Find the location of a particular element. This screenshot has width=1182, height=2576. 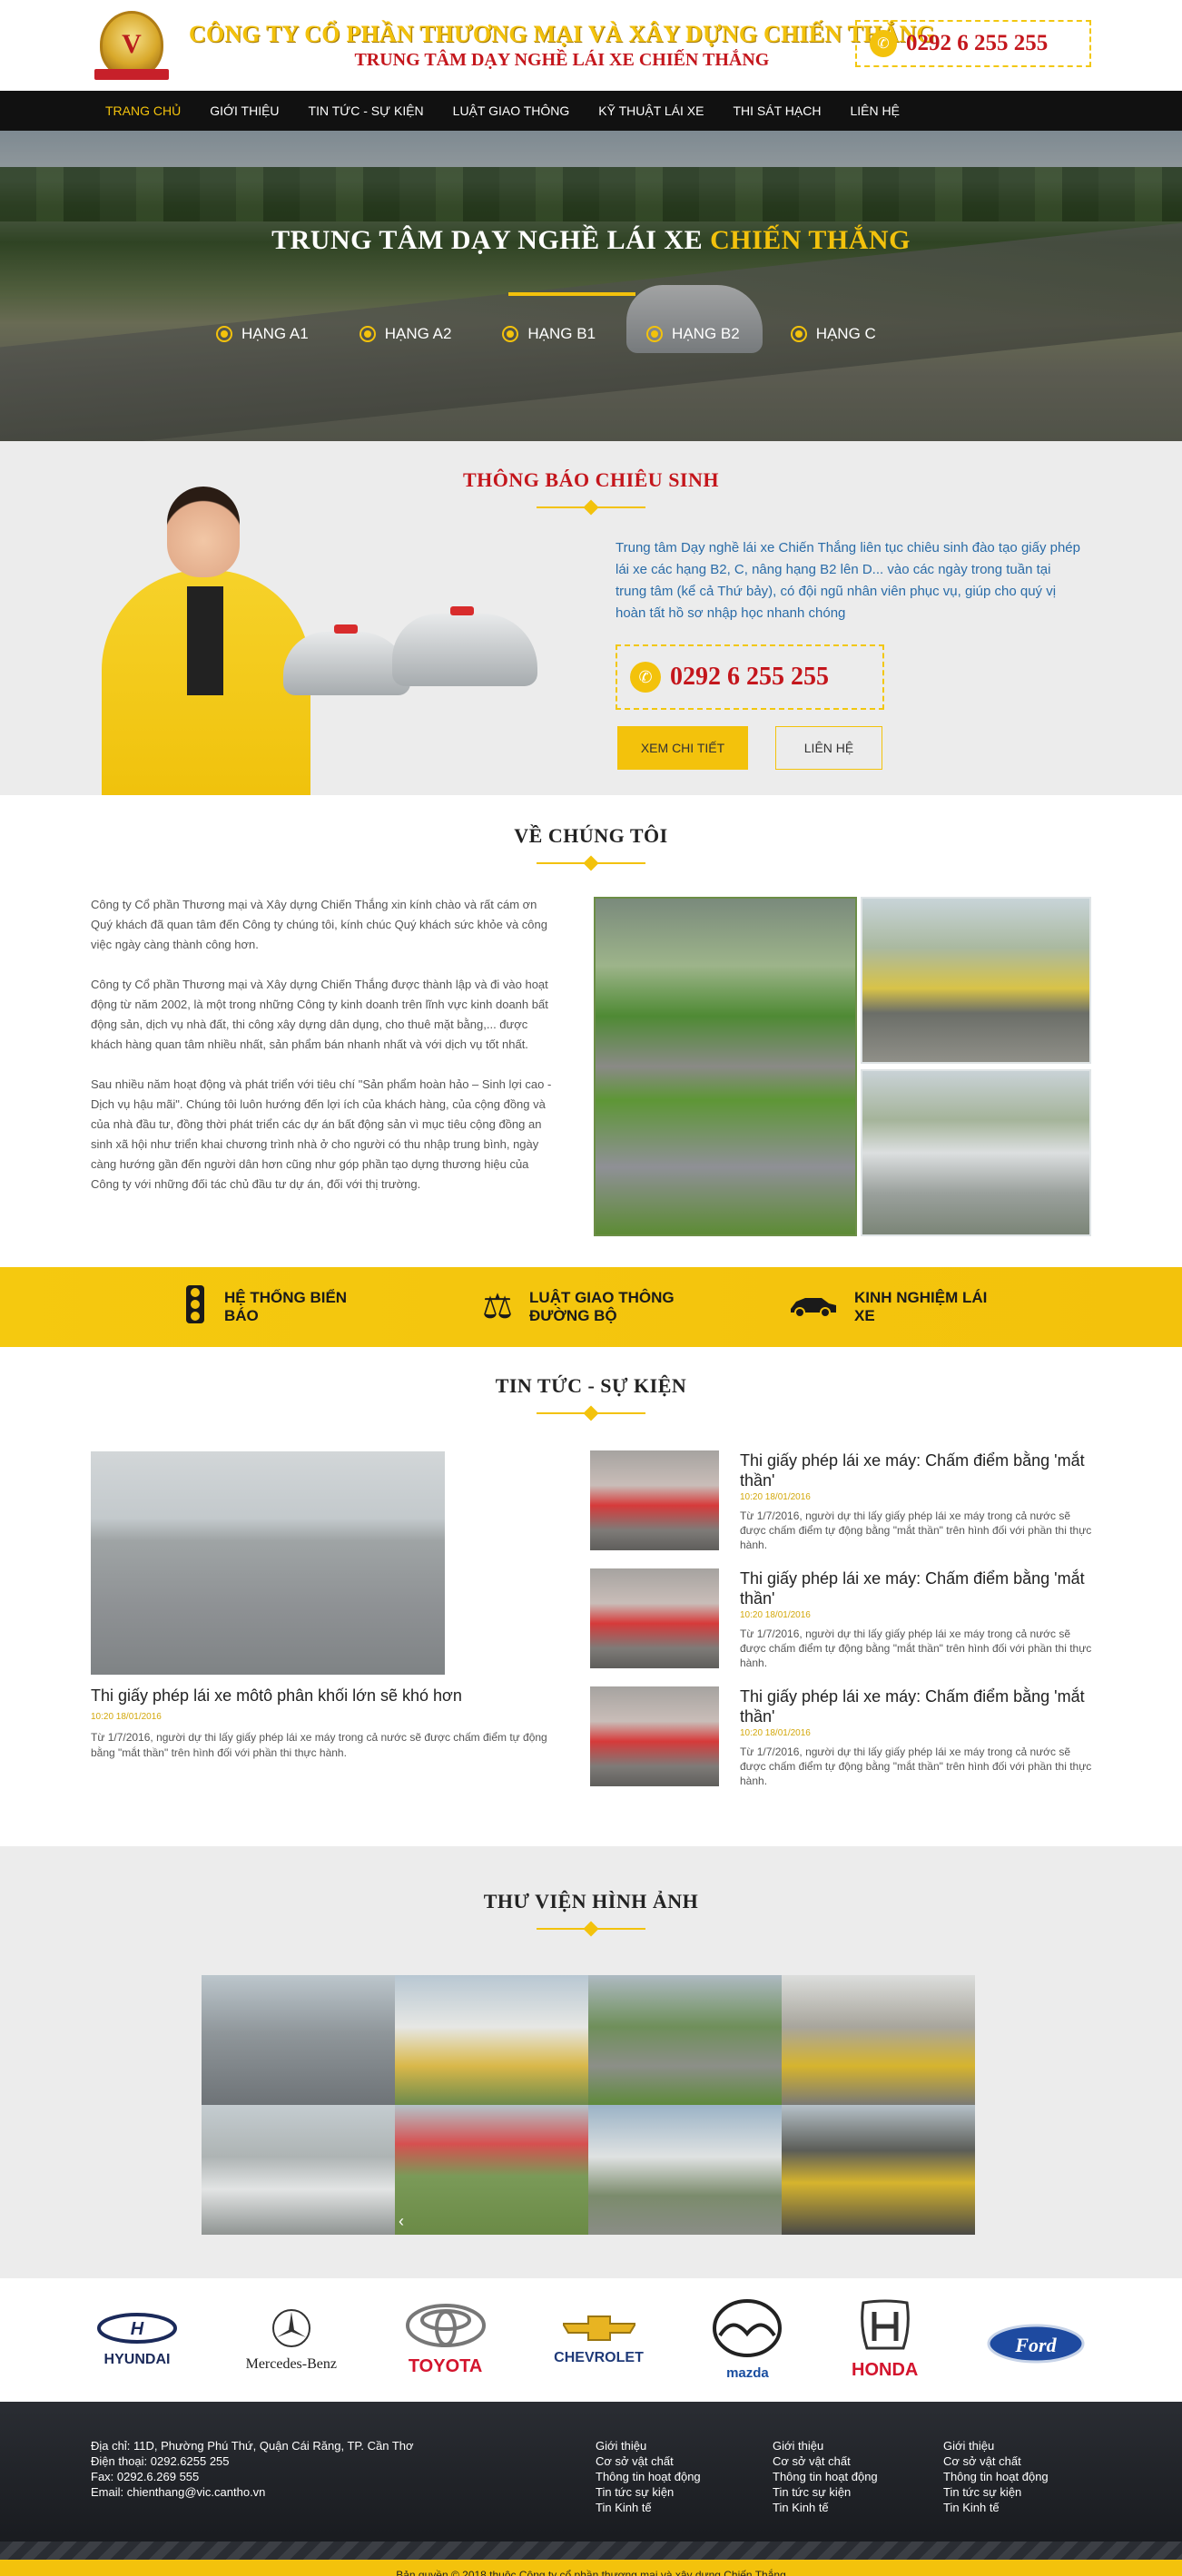

brand-chevrolet: CHEVROLET is located at coordinates (599, 2340).